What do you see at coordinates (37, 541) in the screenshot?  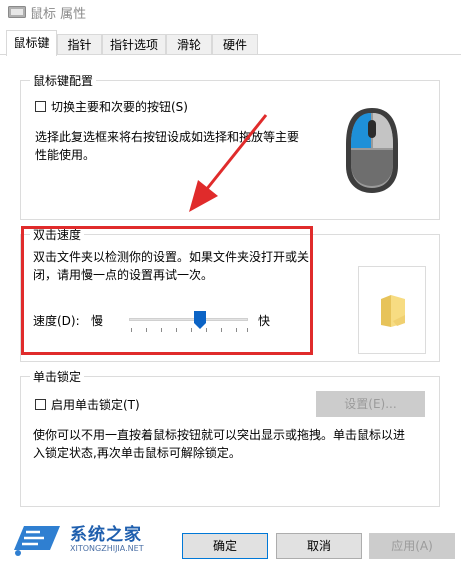 I see `watermark-logo-icon` at bounding box center [37, 541].